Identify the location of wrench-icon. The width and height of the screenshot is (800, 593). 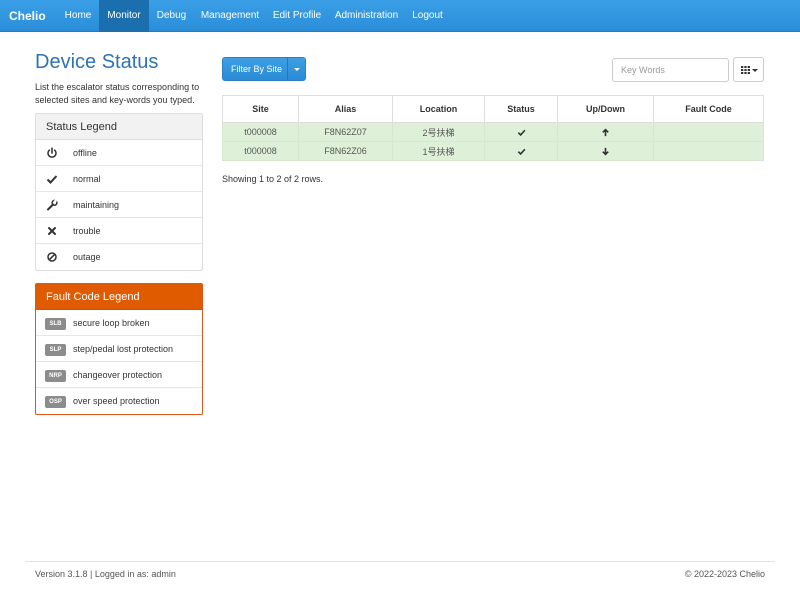
(52, 205).